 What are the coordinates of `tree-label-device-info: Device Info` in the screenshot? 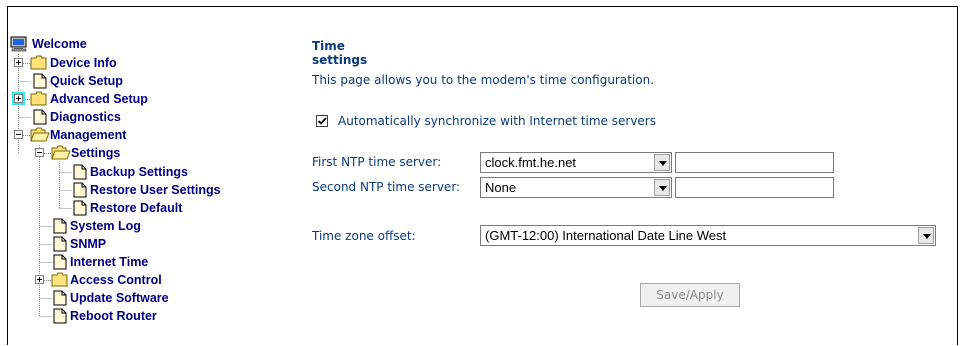 It's located at (83, 63).